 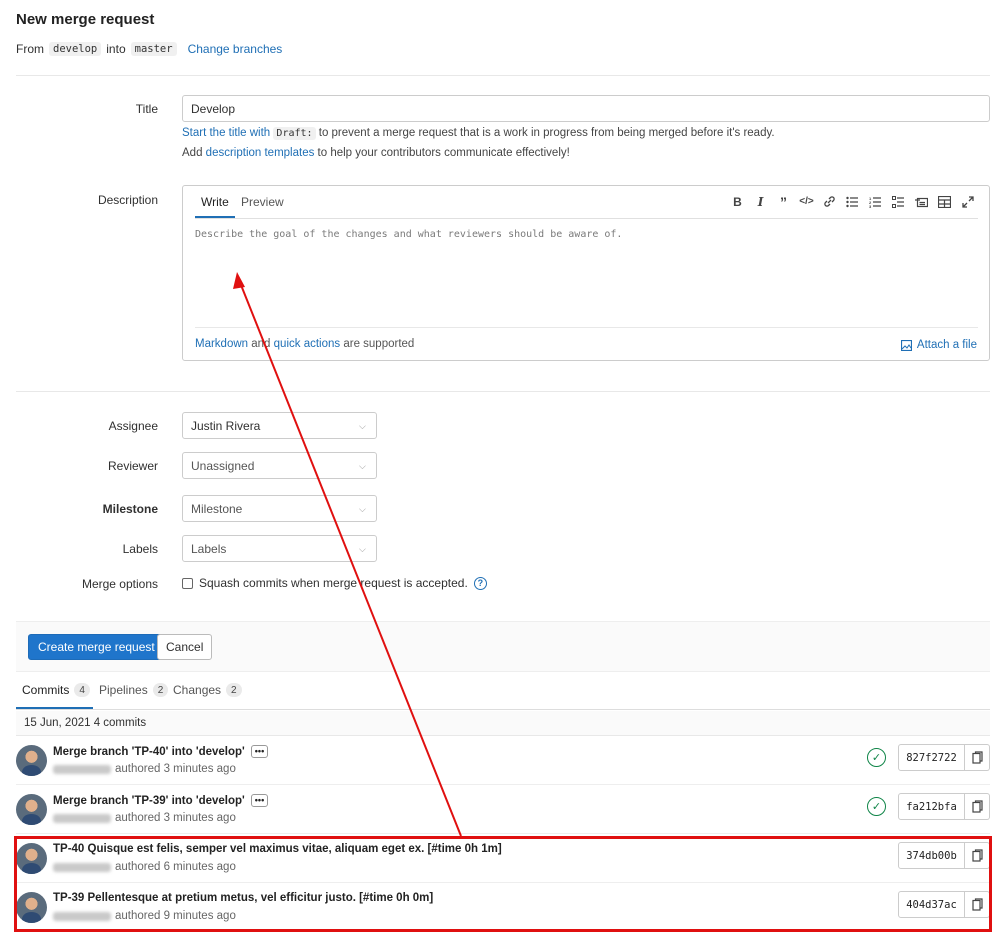 What do you see at coordinates (175, 769) in the screenshot?
I see `commit-meta-text: authored 3 minutes ago` at bounding box center [175, 769].